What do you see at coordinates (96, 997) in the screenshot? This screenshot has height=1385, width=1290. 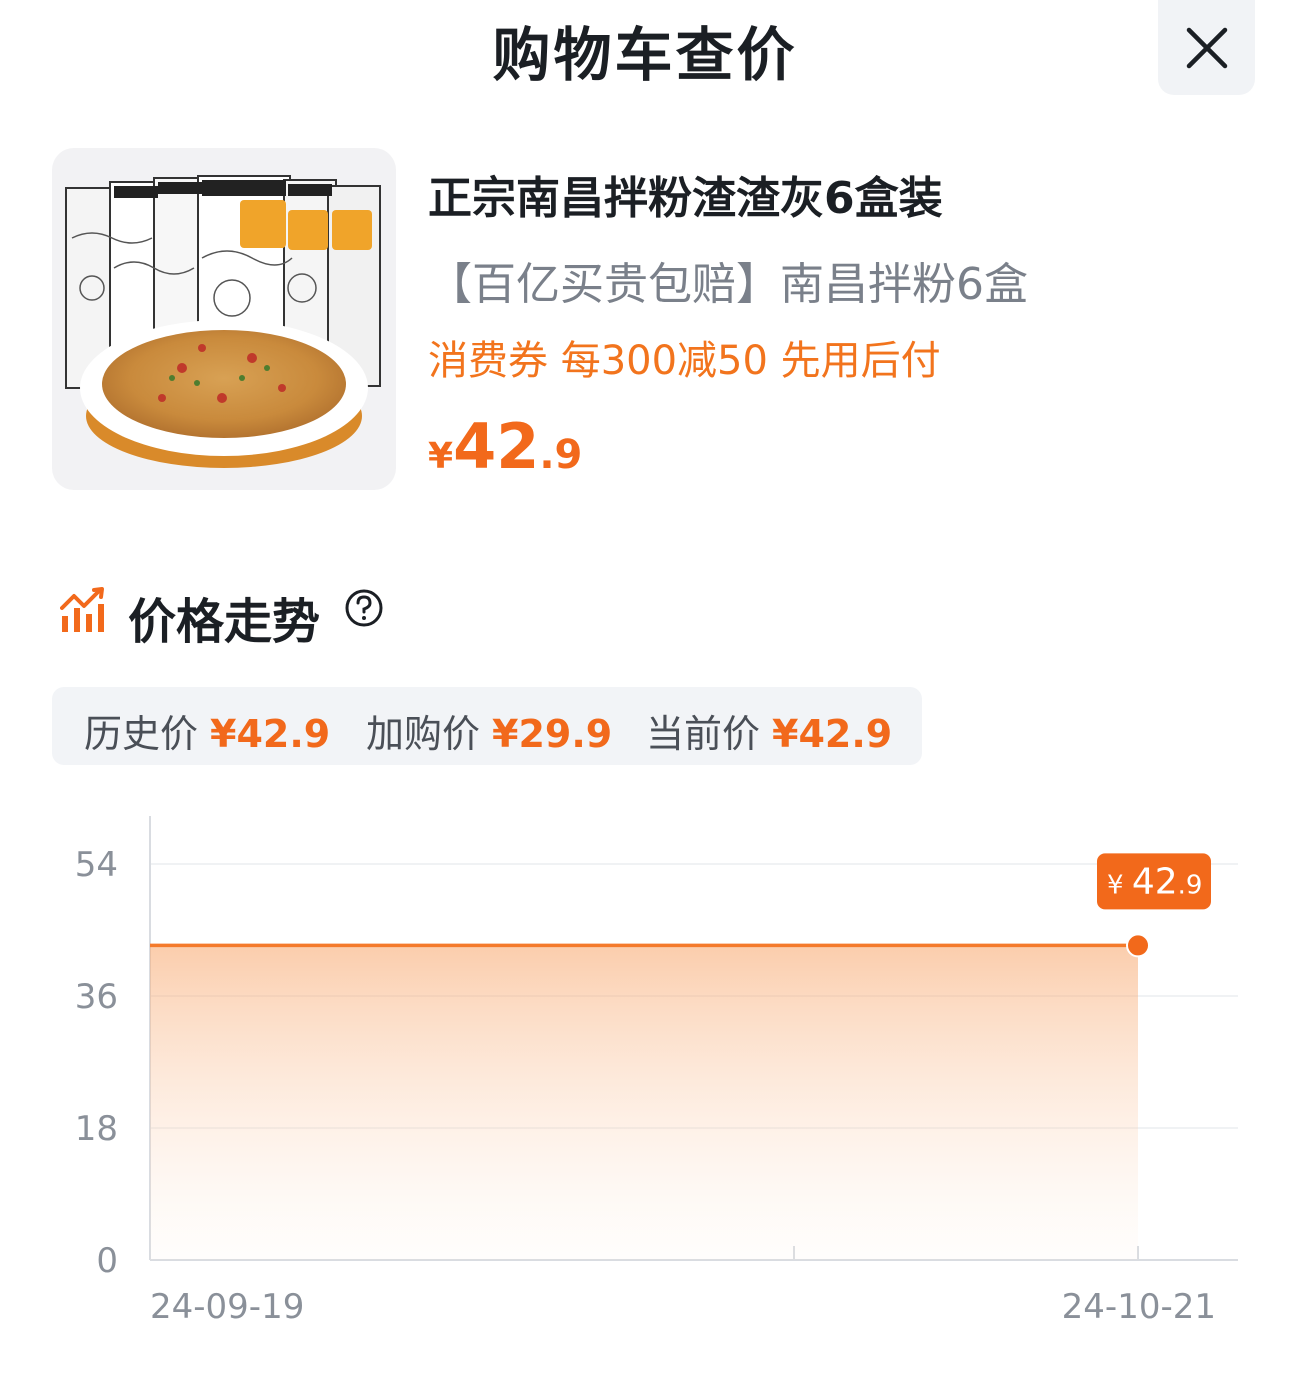 I see `y-tick-label: 36` at bounding box center [96, 997].